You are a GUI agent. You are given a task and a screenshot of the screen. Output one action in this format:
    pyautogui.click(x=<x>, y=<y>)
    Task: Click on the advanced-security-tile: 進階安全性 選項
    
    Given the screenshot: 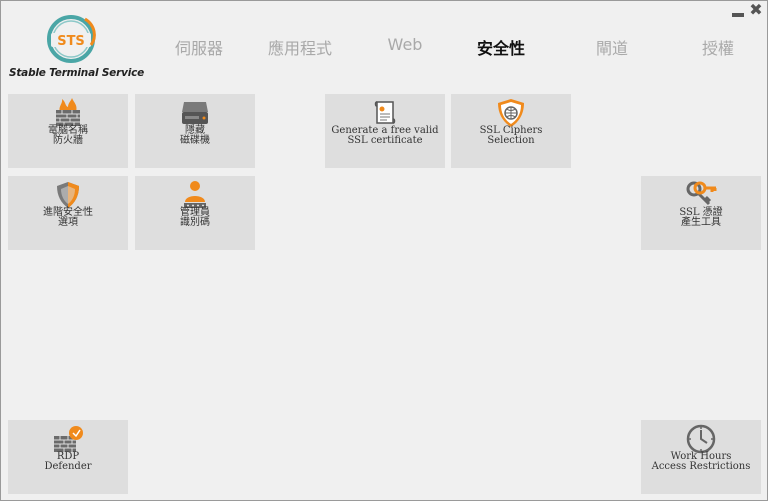 What is the action you would take?
    pyautogui.click(x=68, y=213)
    